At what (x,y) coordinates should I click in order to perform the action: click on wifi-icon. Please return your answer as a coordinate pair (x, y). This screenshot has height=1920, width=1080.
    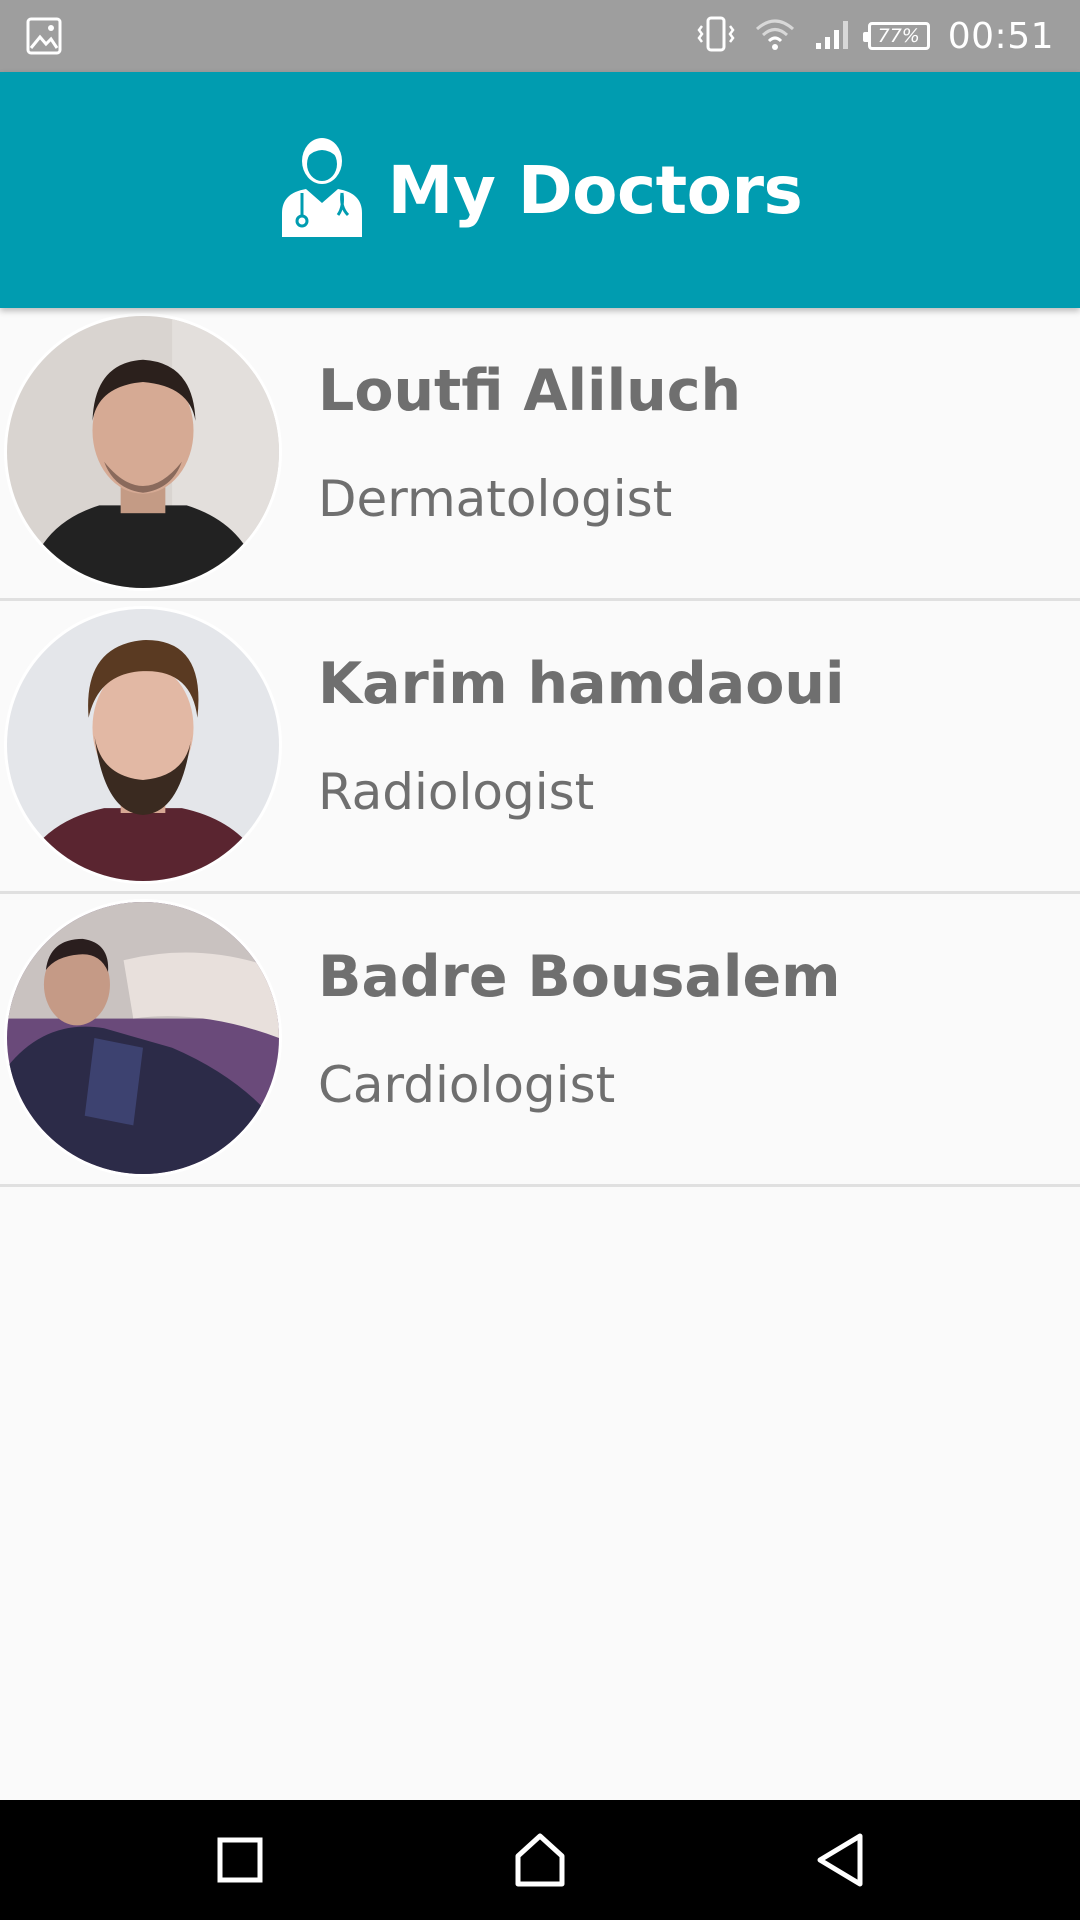
    Looking at the image, I should click on (775, 36).